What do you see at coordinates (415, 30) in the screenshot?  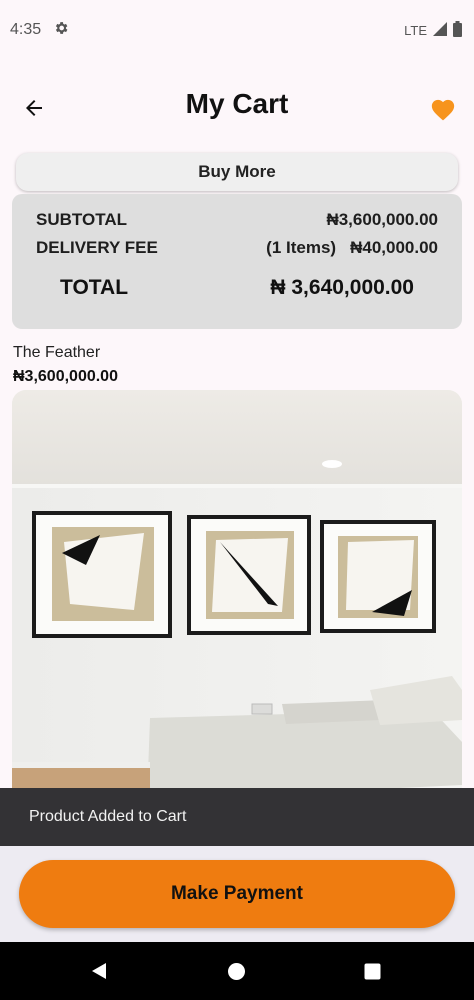 I see `network-type: LTE` at bounding box center [415, 30].